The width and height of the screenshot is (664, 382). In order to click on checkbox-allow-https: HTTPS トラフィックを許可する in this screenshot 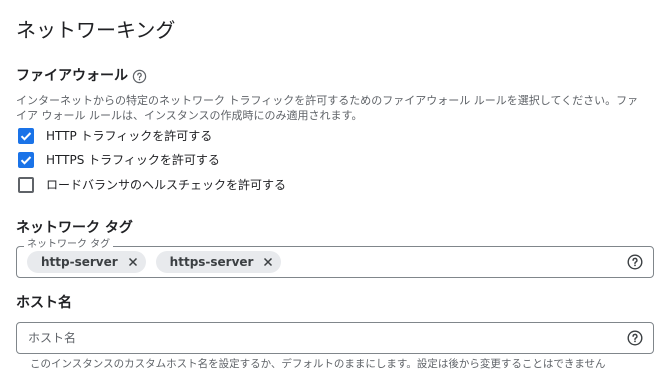, I will do `click(119, 160)`.